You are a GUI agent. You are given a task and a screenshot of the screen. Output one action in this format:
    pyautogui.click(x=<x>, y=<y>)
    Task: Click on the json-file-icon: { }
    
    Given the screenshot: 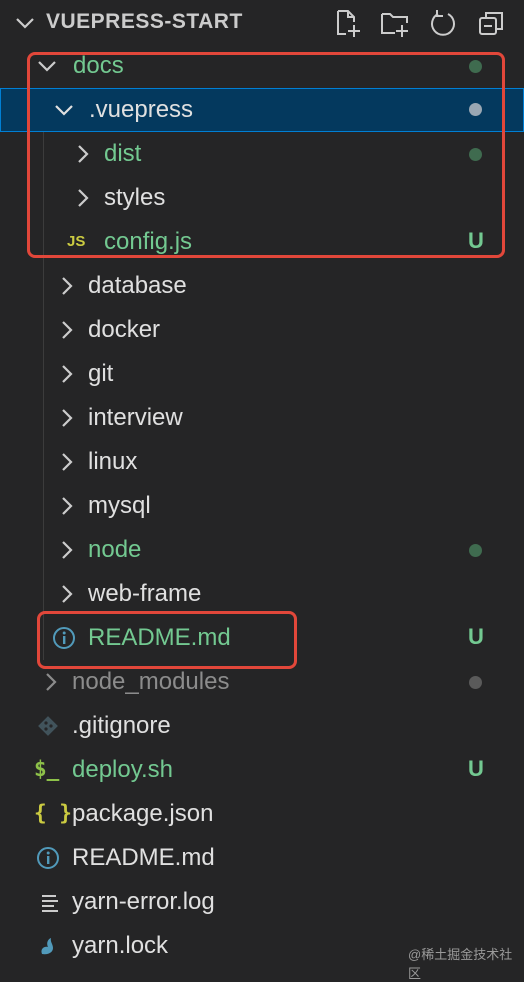 What is the action you would take?
    pyautogui.click(x=53, y=813)
    